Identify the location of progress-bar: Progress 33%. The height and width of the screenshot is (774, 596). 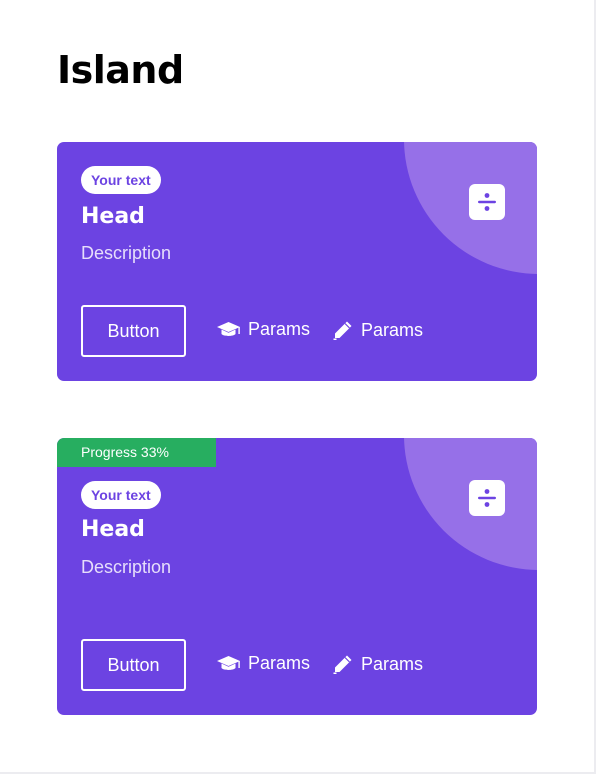
(136, 452).